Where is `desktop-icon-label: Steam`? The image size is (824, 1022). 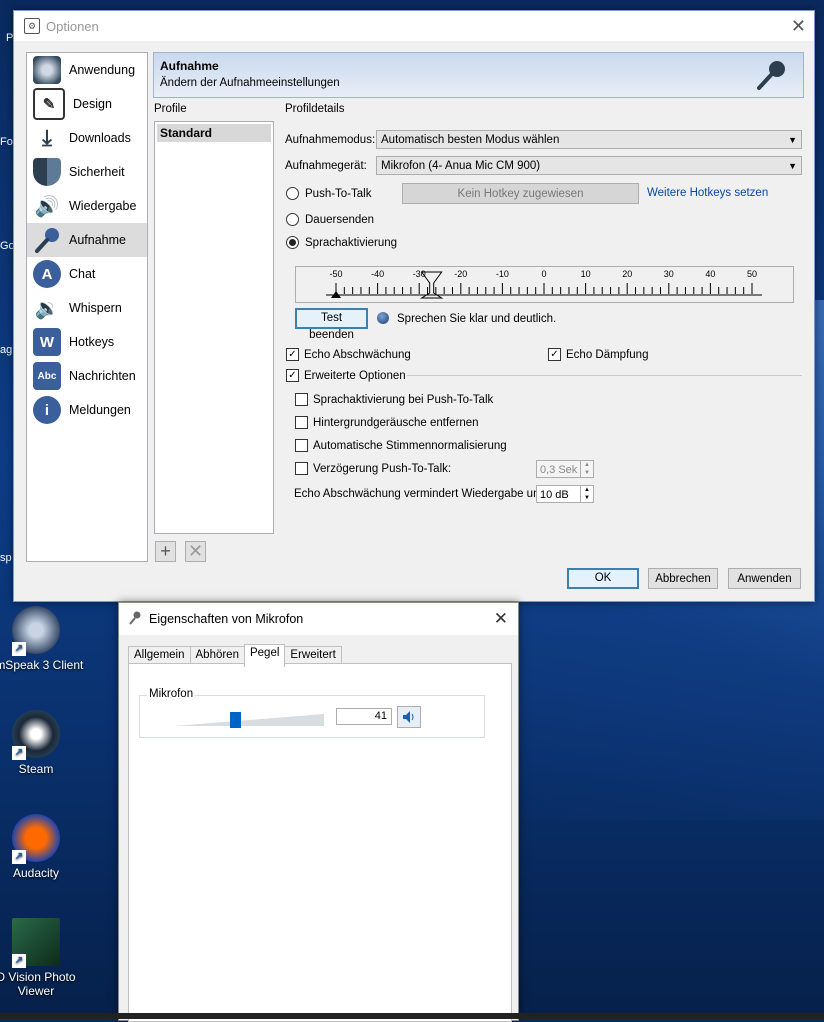 desktop-icon-label: Steam is located at coordinates (36, 769).